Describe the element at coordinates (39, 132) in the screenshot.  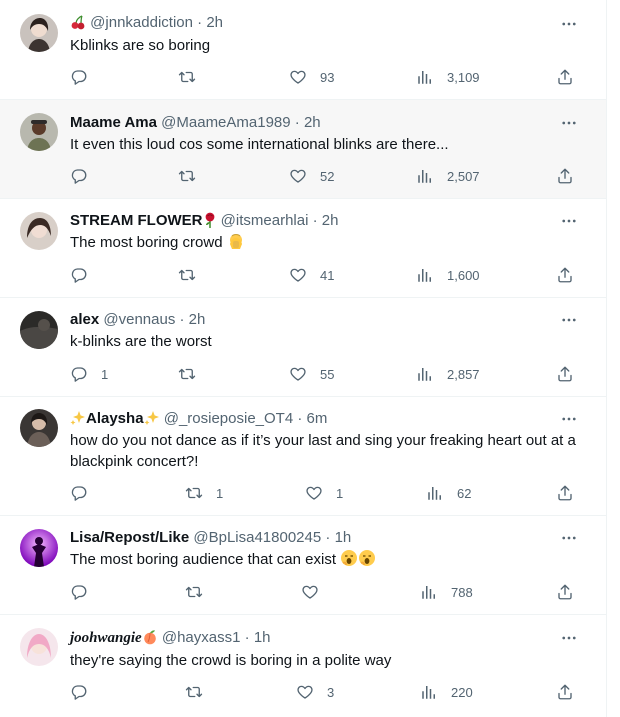
I see `avatar-man-icon` at that location.